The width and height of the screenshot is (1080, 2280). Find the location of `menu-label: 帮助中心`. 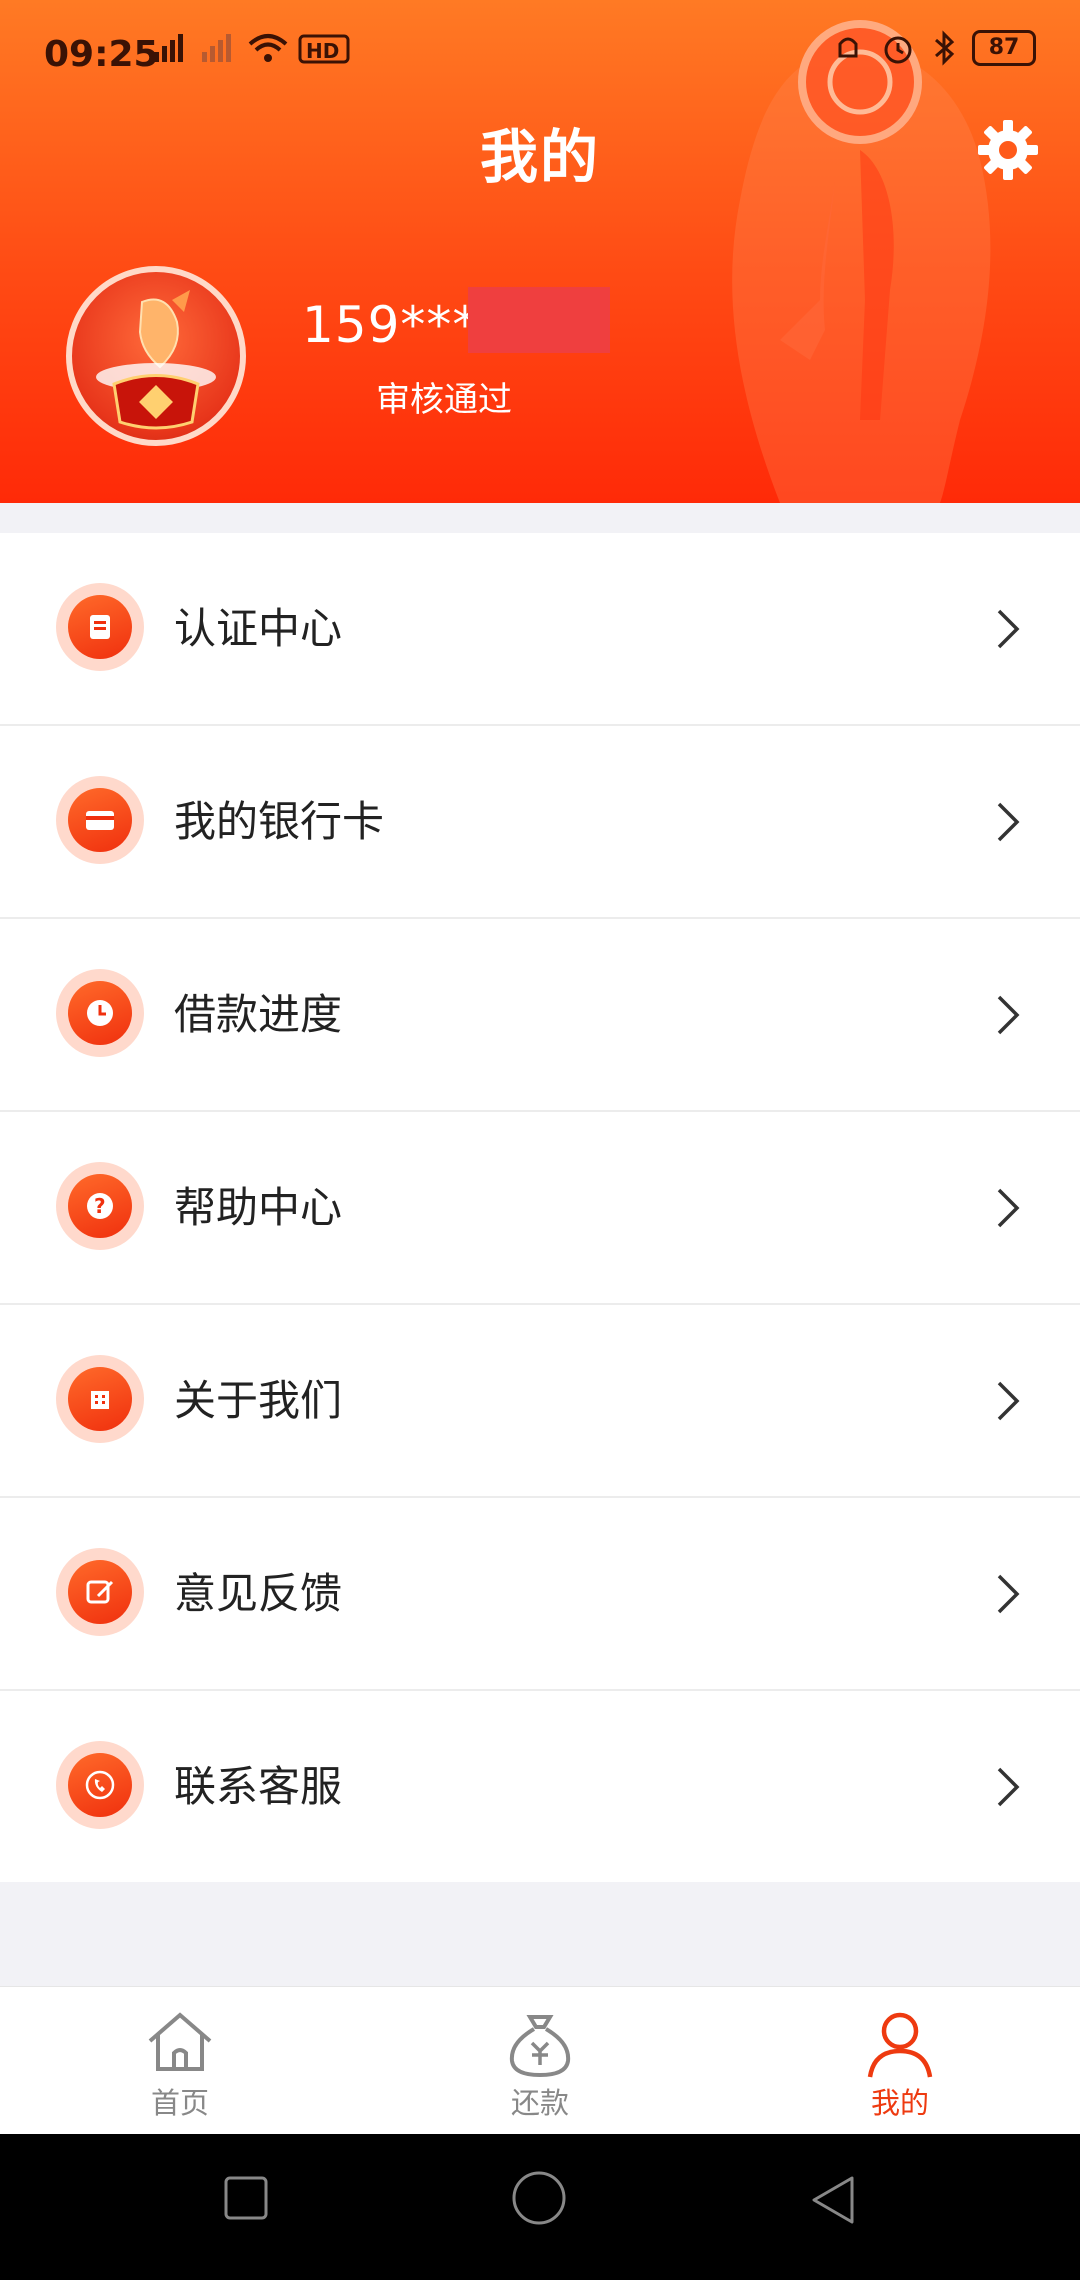

menu-label: 帮助中心 is located at coordinates (258, 1207).